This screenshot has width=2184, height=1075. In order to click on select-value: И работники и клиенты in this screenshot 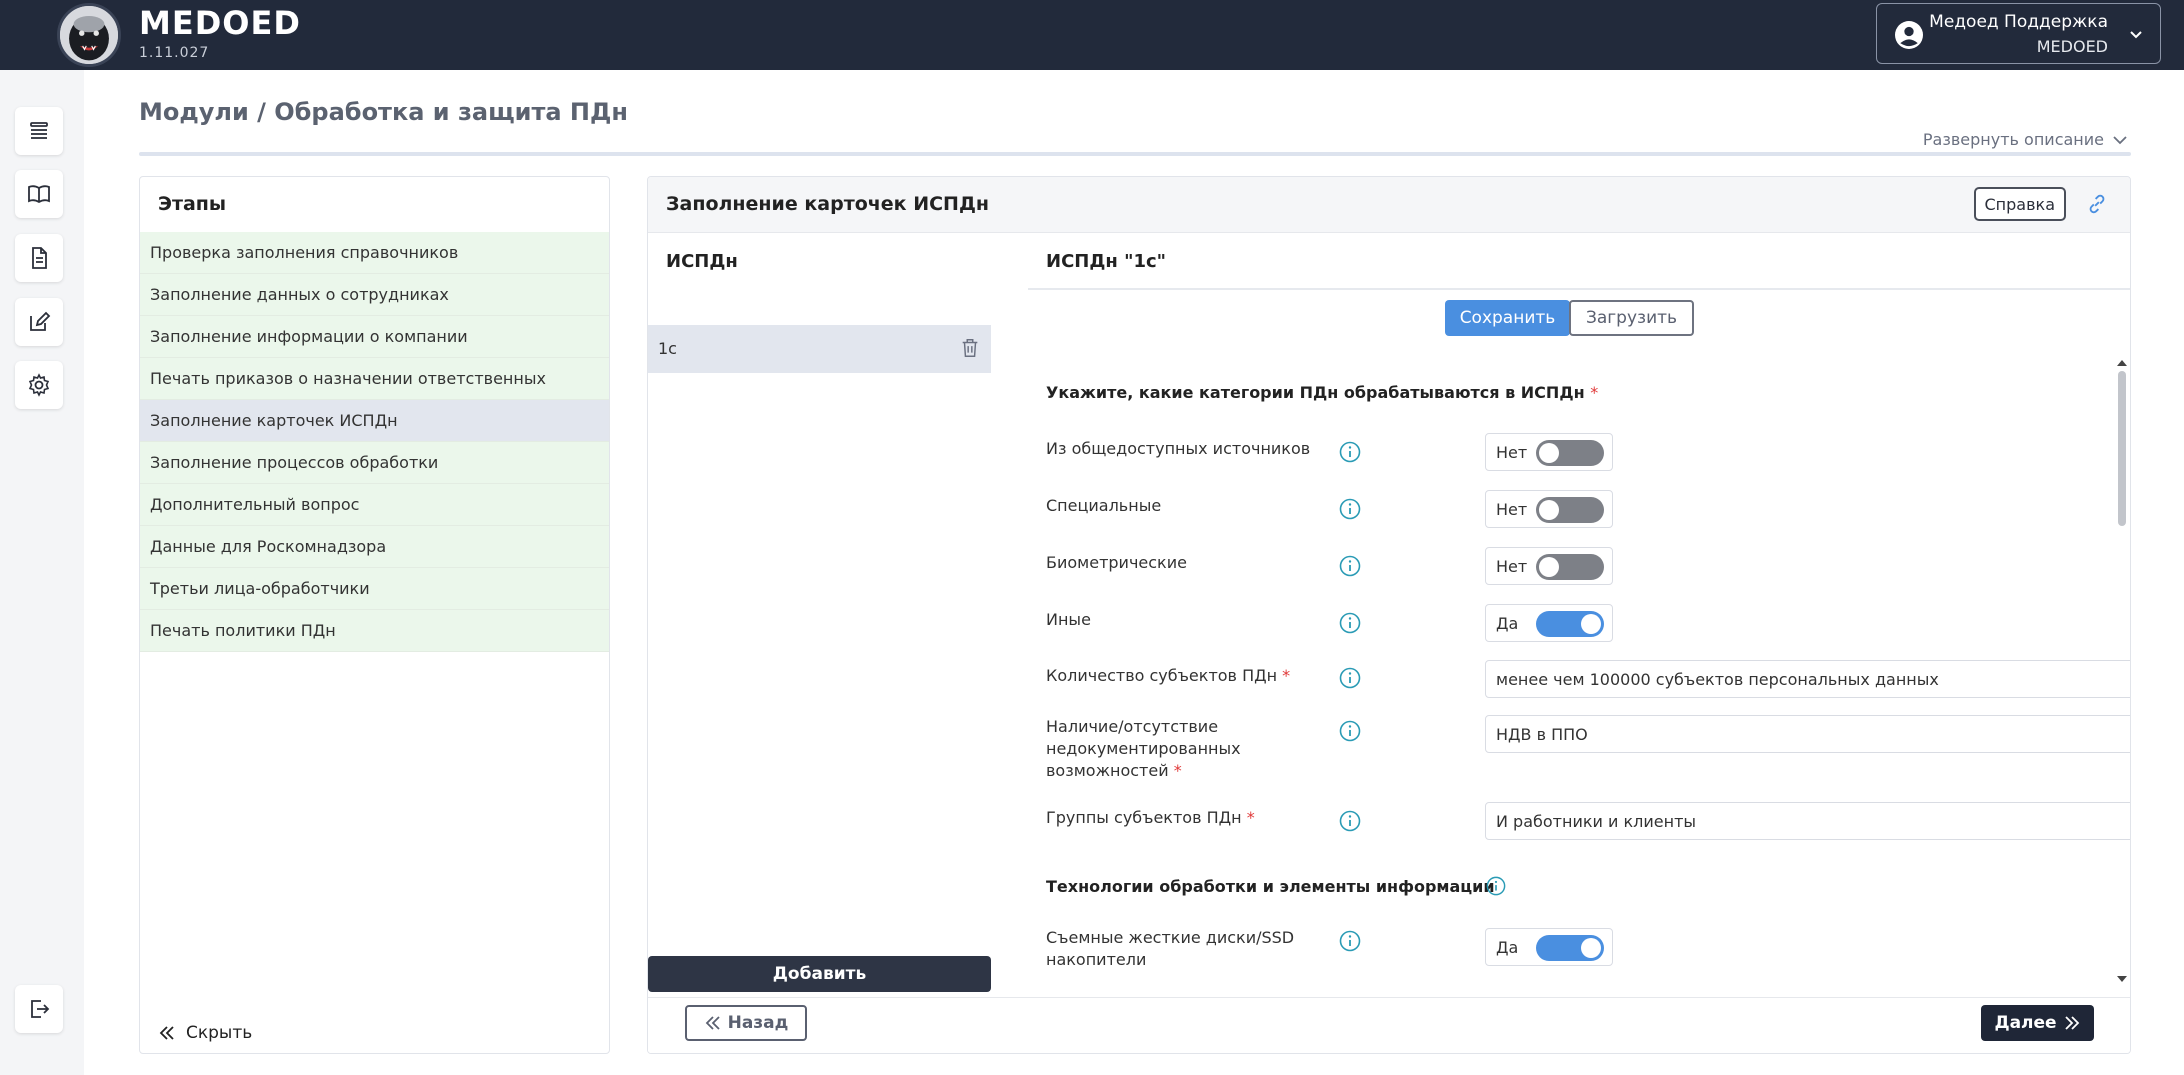, I will do `click(1596, 821)`.